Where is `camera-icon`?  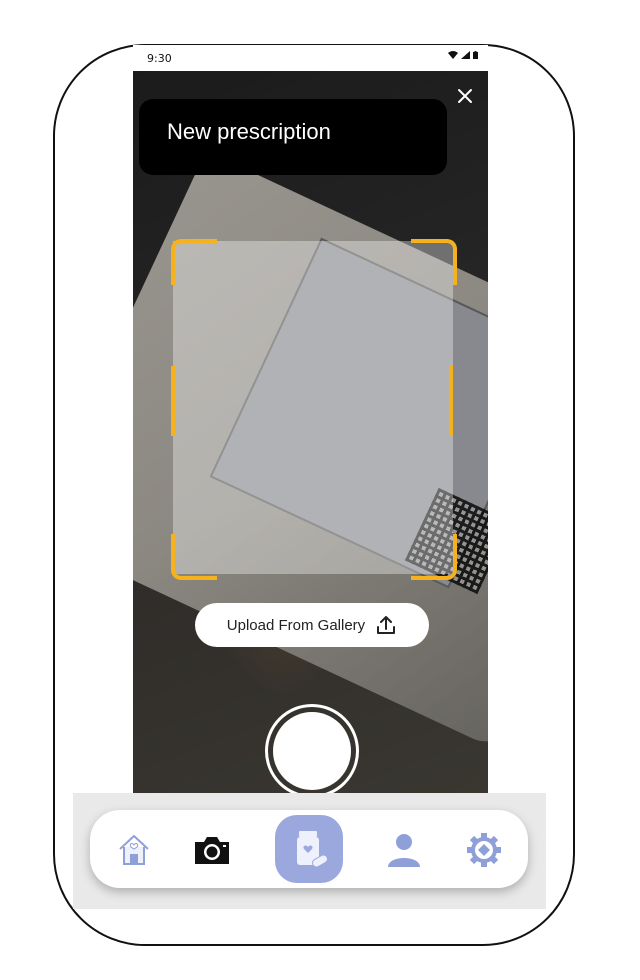
camera-icon is located at coordinates (212, 850).